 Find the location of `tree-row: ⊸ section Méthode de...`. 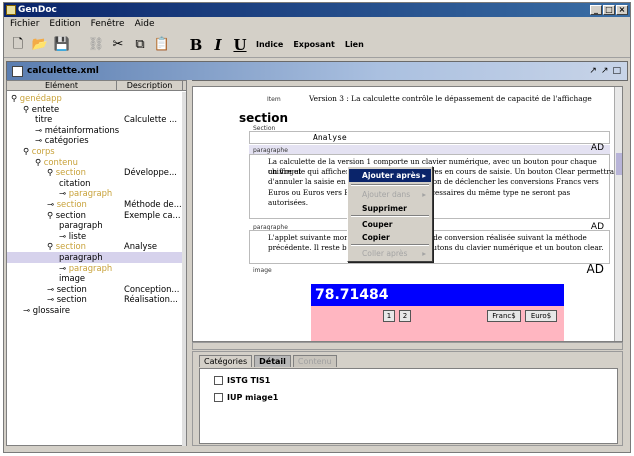

tree-row: ⊸ section Méthode de... is located at coordinates (94, 204).